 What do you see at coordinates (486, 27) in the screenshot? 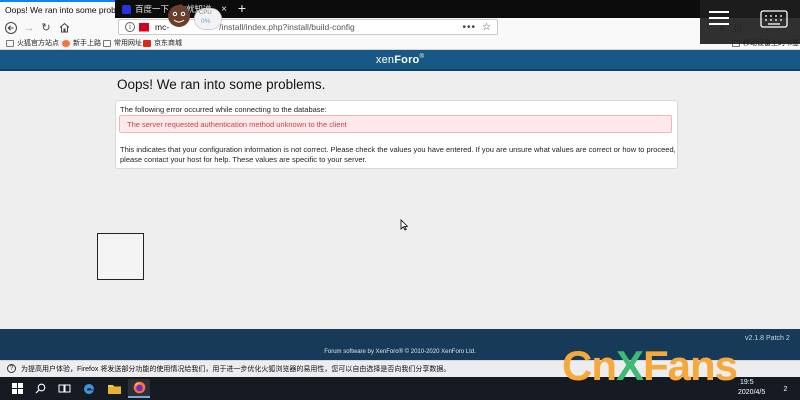
I see `bookmark-star-icon: ☆` at bounding box center [486, 27].